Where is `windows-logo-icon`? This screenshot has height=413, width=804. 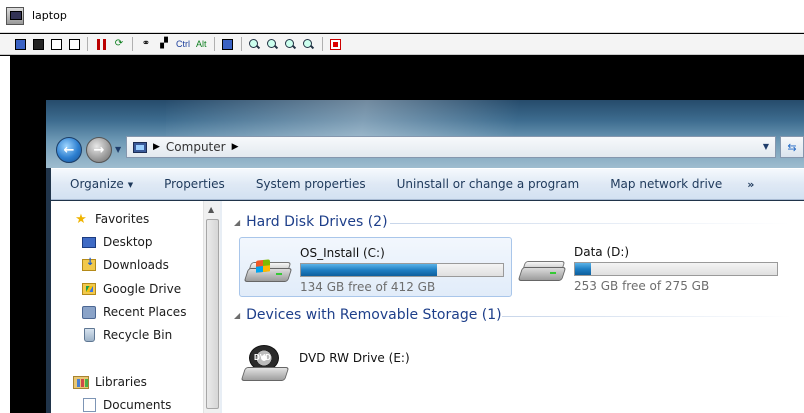 windows-logo-icon is located at coordinates (263, 266).